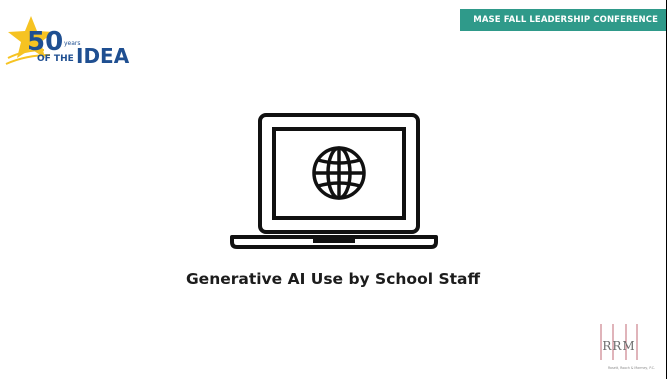 This screenshot has width=667, height=379. I want to click on rrm-letters: RRM, so click(618, 346).